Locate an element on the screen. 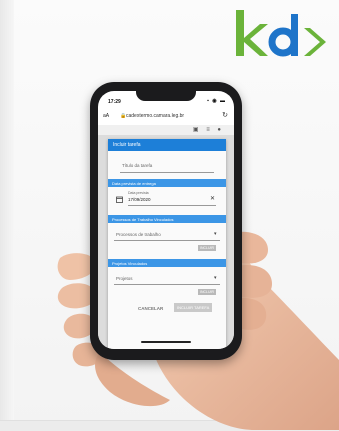 The height and width of the screenshot is (431, 339). add-process-button: INCLUIR is located at coordinates (207, 248).